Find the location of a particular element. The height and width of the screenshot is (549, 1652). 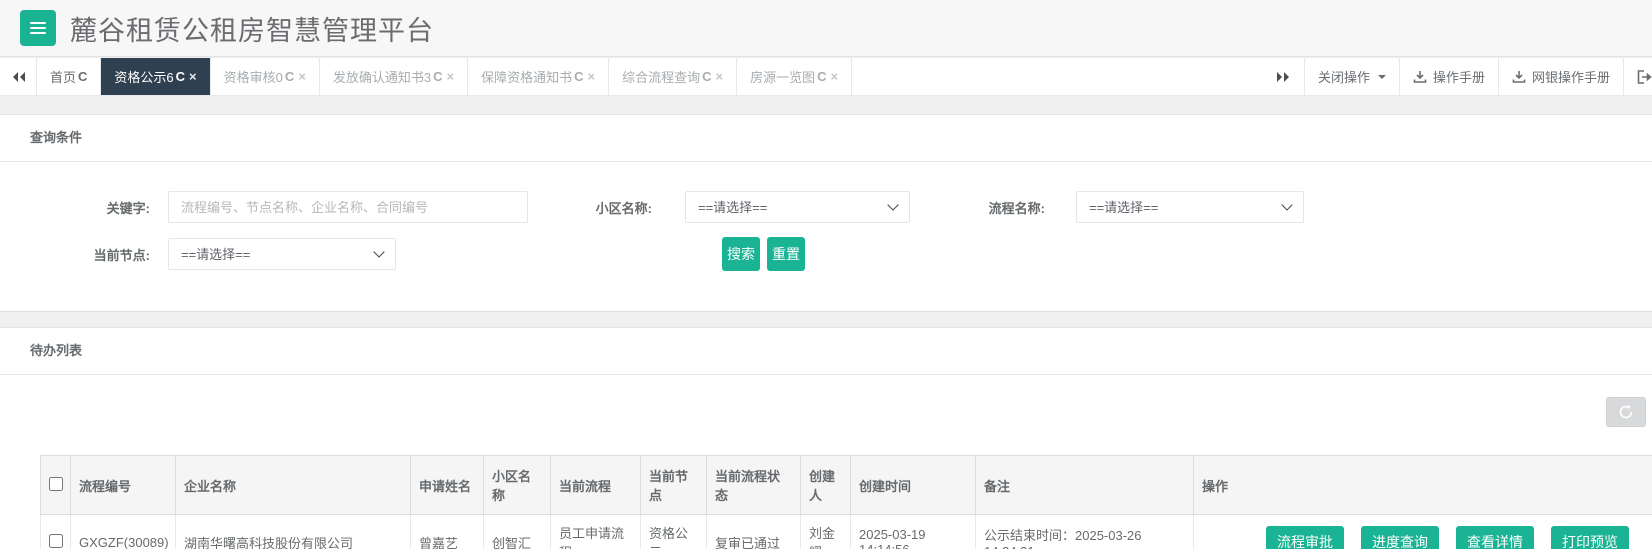

operation-manual-download: 操作手册 is located at coordinates (1448, 76).